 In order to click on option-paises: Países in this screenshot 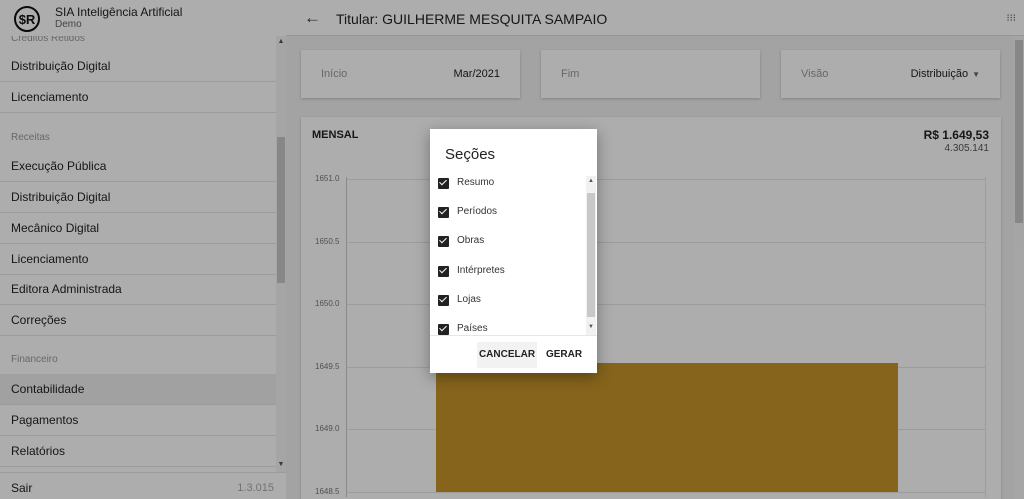, I will do `click(512, 328)`.